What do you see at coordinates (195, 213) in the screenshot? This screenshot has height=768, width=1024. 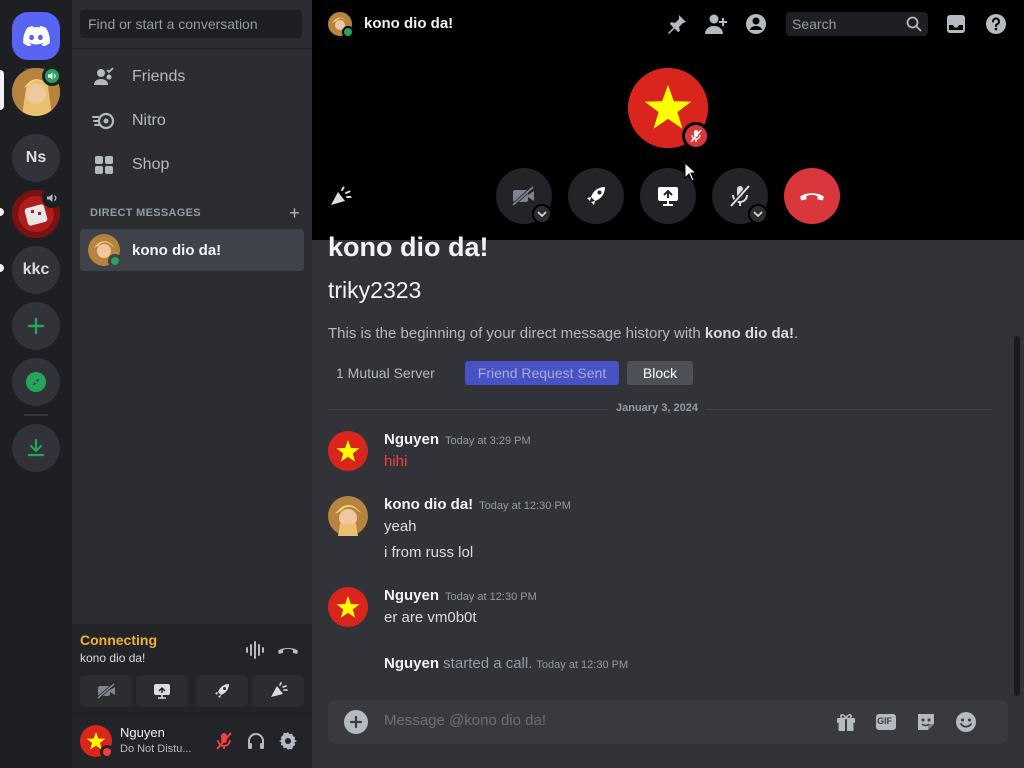 I see `direct-messages-header: DIRECT MESSAGES +` at bounding box center [195, 213].